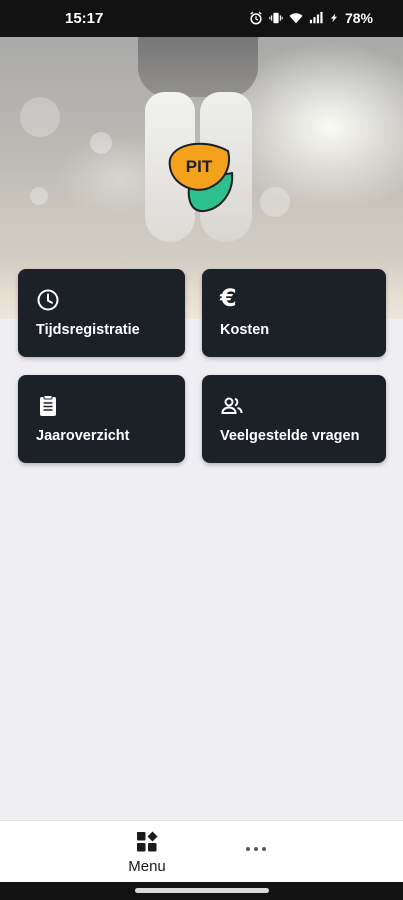  I want to click on tile-label: Kosten, so click(245, 330).